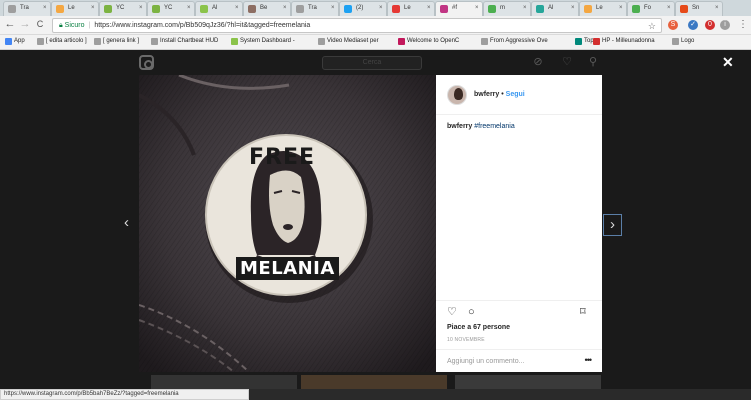  Describe the element at coordinates (215, 8) in the screenshot. I see `tab-label: Al` at that location.